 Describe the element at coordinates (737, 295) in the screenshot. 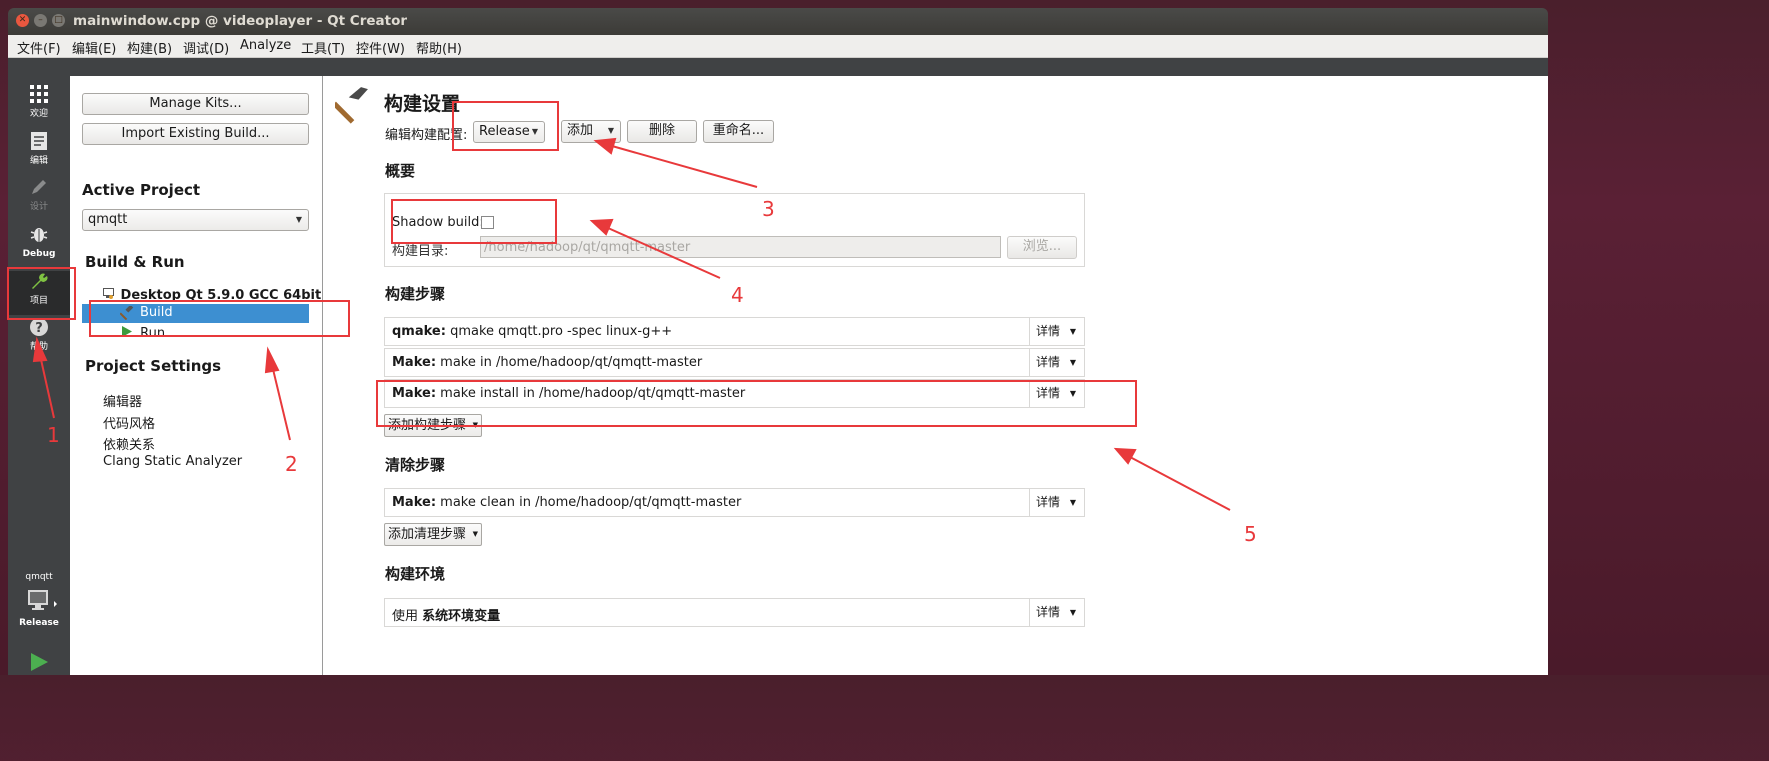

I see `annotation-label-4: 4` at that location.